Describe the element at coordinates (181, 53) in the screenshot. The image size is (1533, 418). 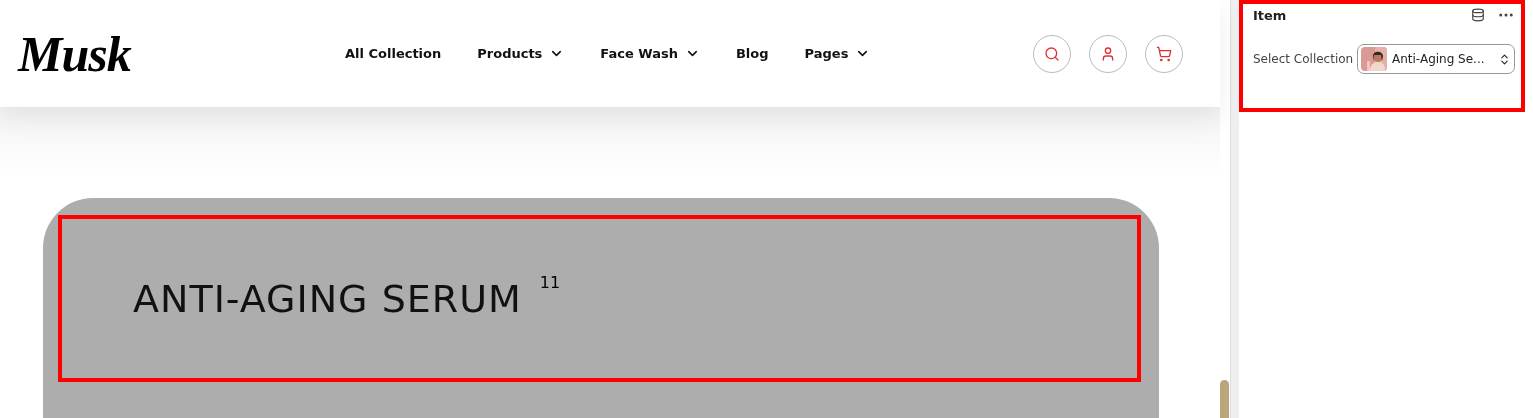
I see `logo: Musk` at that location.